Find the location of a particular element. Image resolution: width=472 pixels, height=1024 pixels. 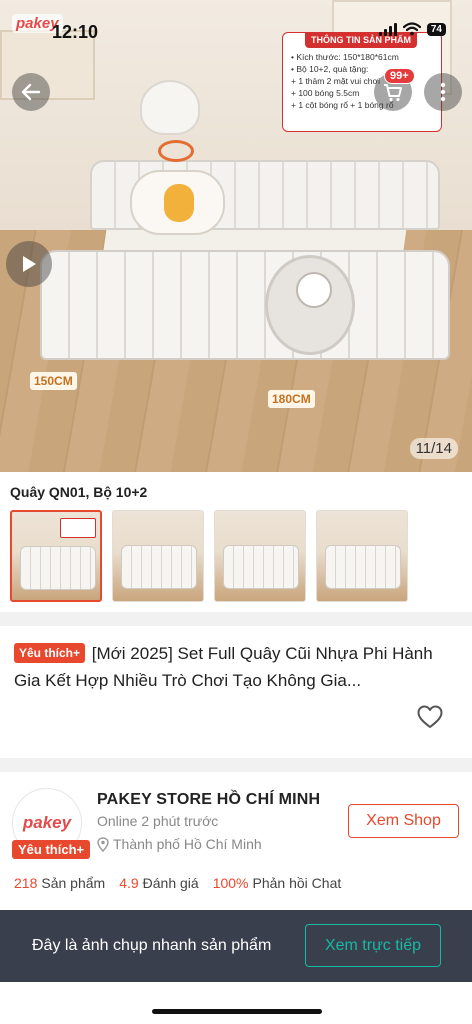

basketball-hoop-ring is located at coordinates (176, 151).